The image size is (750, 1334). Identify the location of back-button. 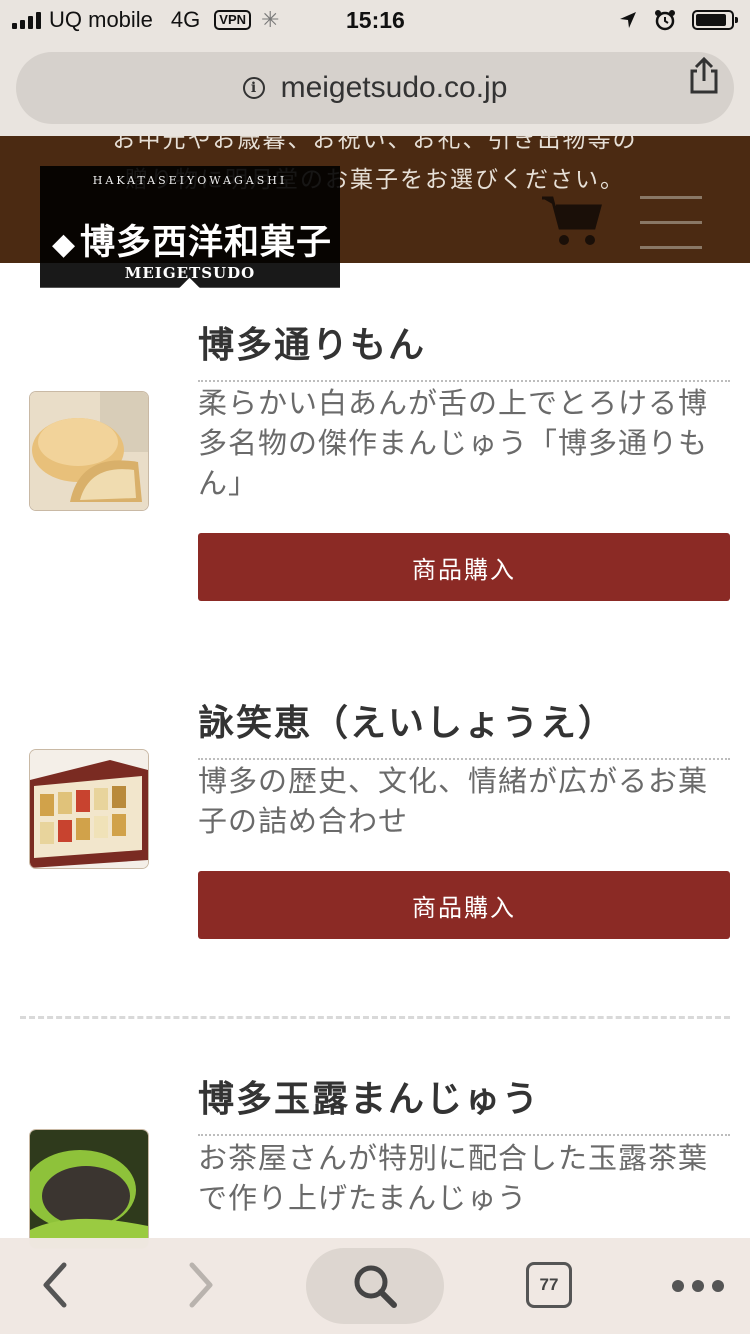
(55, 1285).